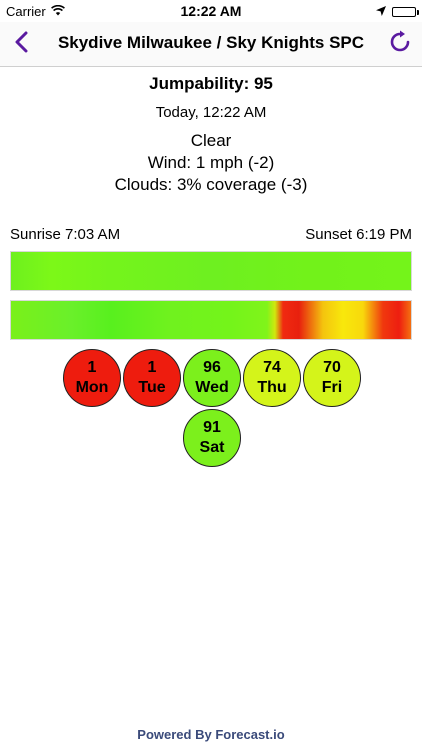 The image size is (422, 750). Describe the element at coordinates (332, 367) in the screenshot. I see `day-score: 70` at that location.